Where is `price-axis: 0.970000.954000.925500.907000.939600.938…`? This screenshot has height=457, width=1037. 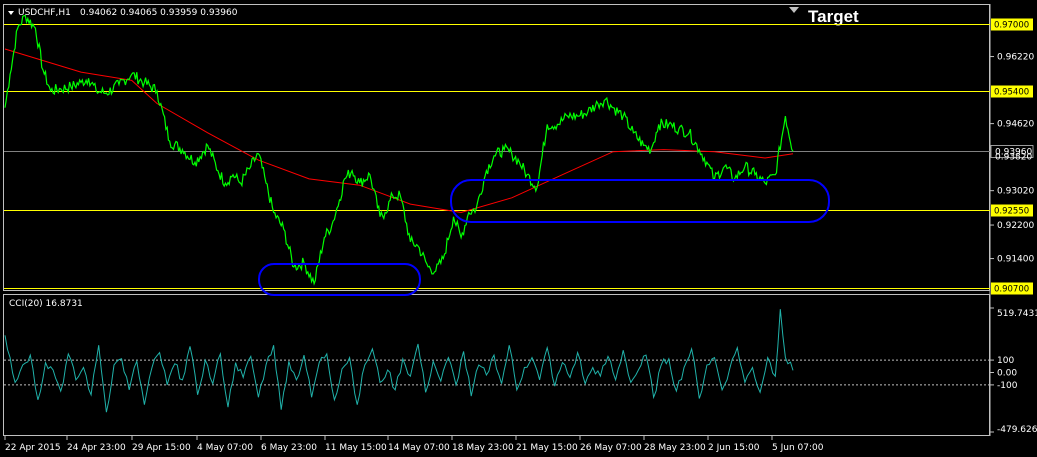
price-axis: 0.970000.954000.925500.907000.939600.938… is located at coordinates (1012, 156).